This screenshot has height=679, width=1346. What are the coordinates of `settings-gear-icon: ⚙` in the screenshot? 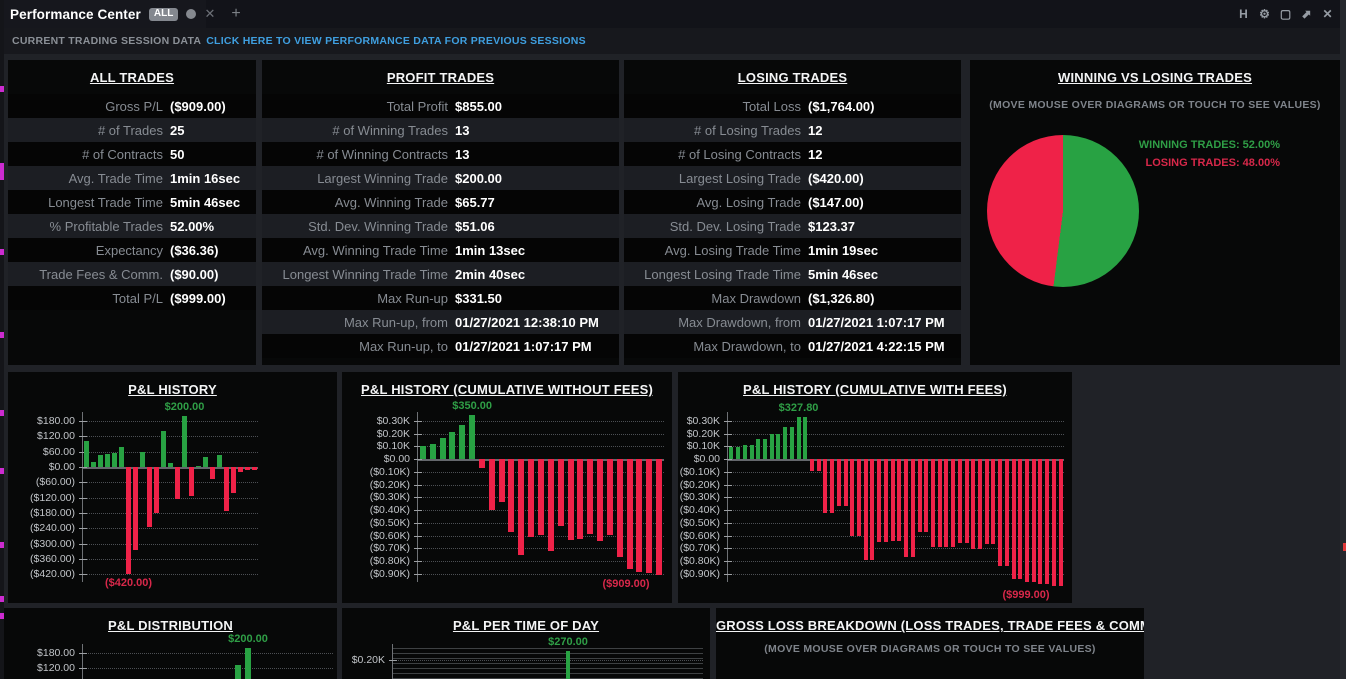 It's located at (1264, 14).